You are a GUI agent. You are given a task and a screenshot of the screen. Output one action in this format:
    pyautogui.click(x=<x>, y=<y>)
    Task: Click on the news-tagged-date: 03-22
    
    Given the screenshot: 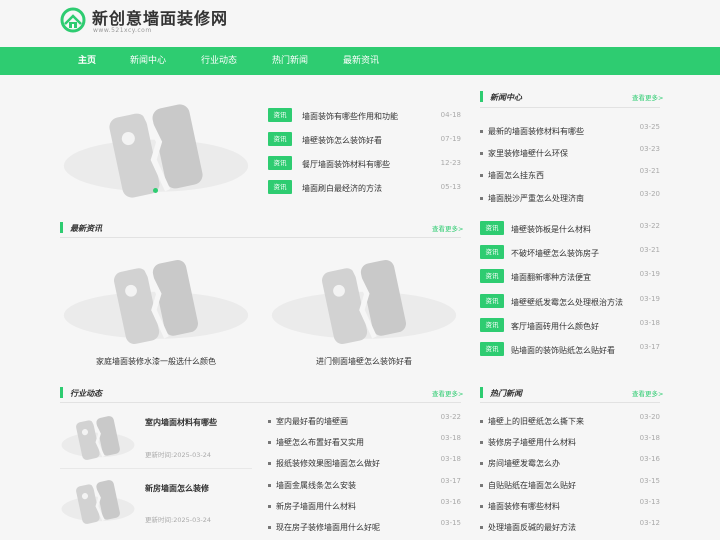 What is the action you would take?
    pyautogui.click(x=649, y=226)
    